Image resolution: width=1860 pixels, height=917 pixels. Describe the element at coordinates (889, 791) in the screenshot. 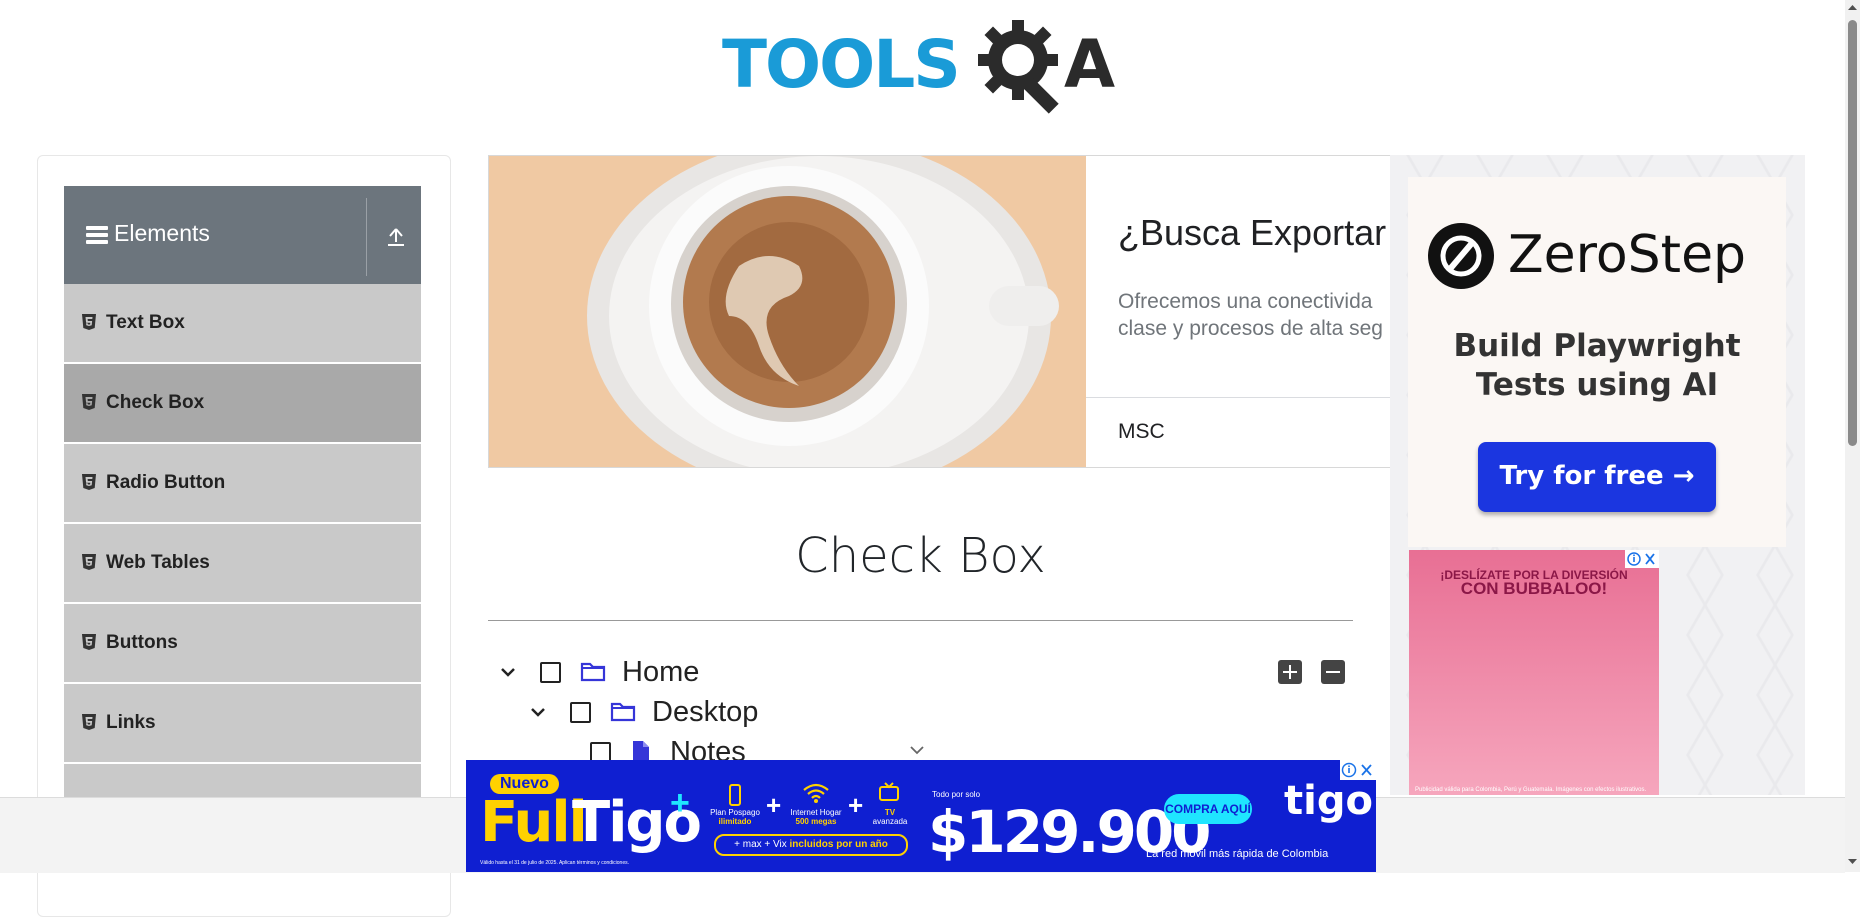

I see `tv-icon` at that location.